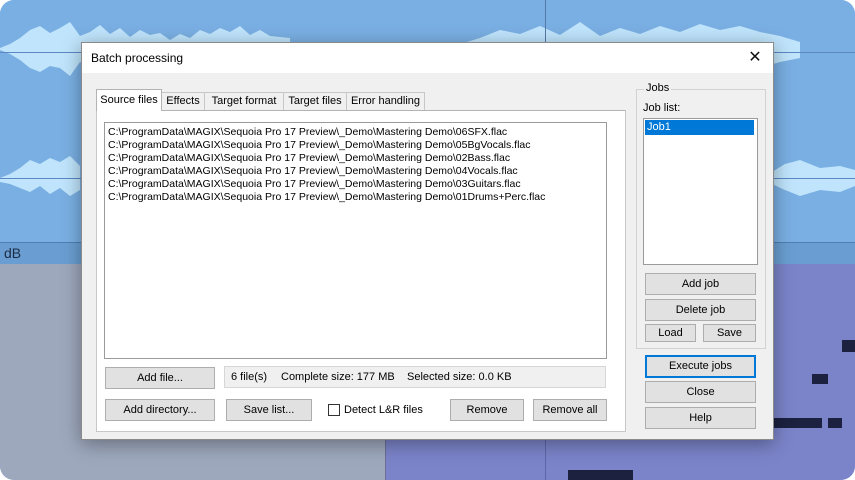 The width and height of the screenshot is (855, 480). Describe the element at coordinates (315, 101) in the screenshot. I see `tab-target-files: Target files` at that location.